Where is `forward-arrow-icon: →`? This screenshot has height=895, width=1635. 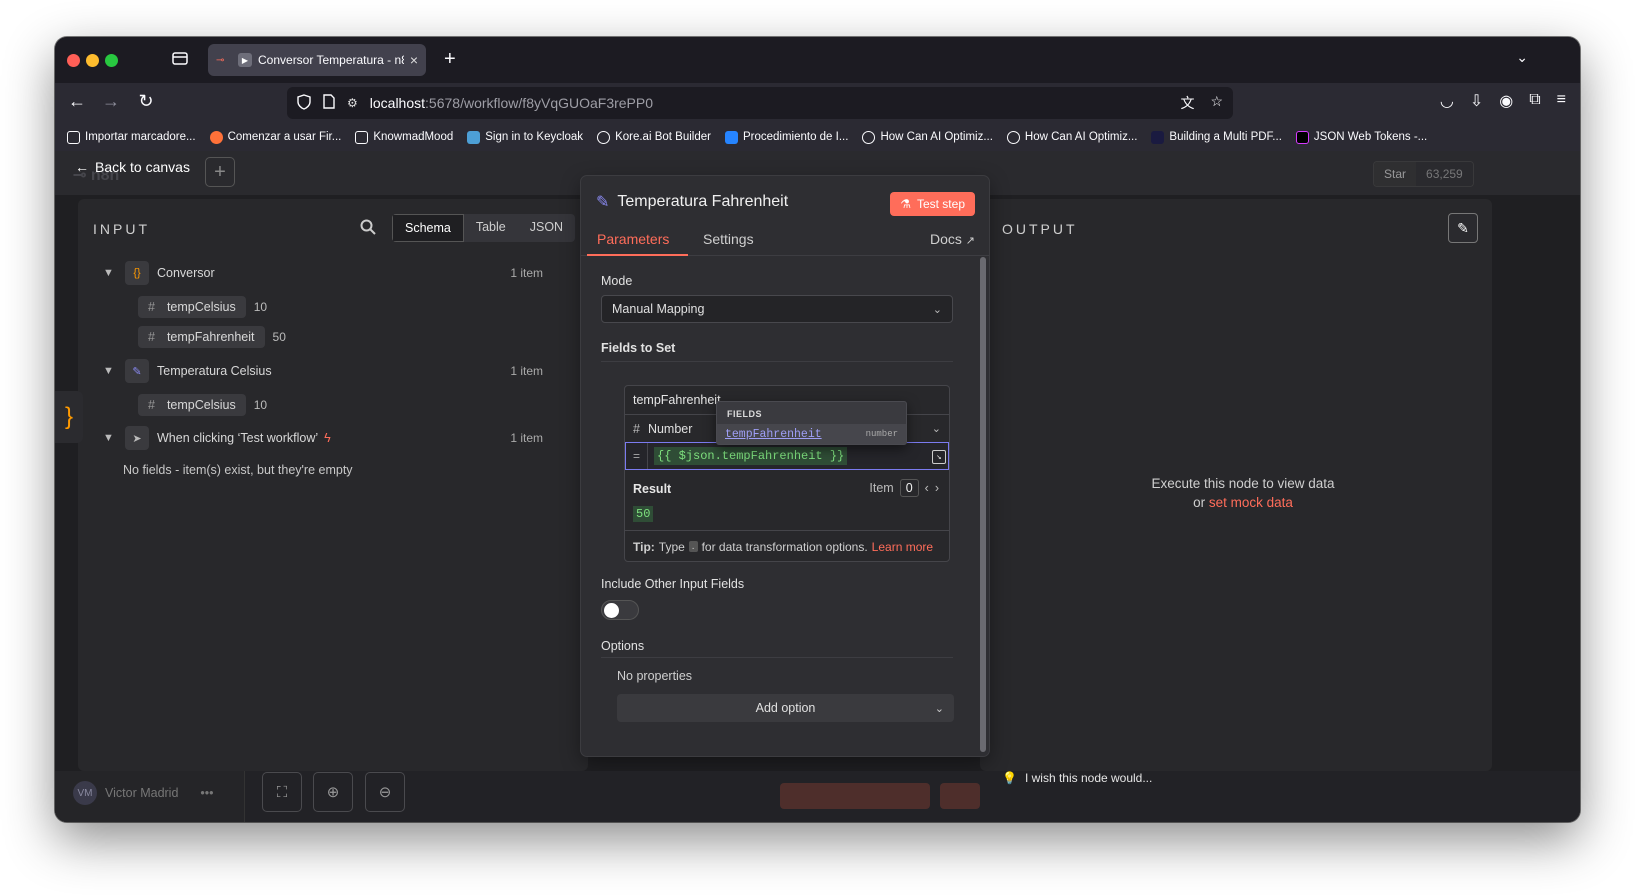 forward-arrow-icon: → is located at coordinates (111, 101).